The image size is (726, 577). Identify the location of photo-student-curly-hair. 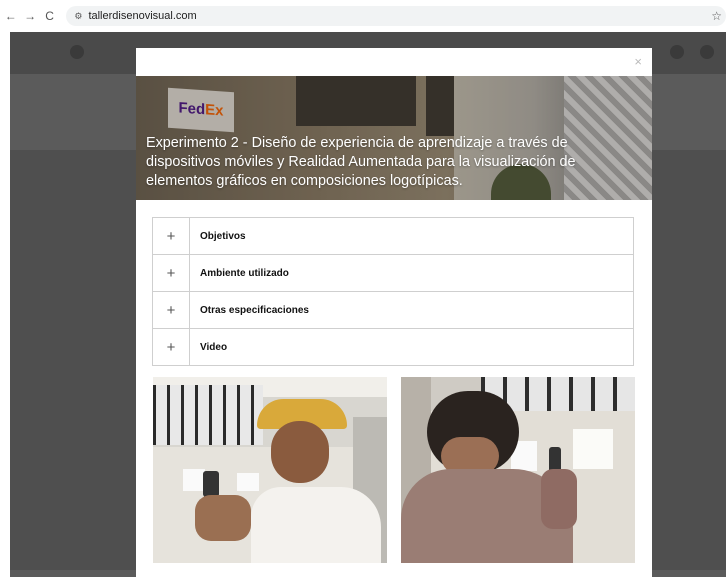
(518, 470).